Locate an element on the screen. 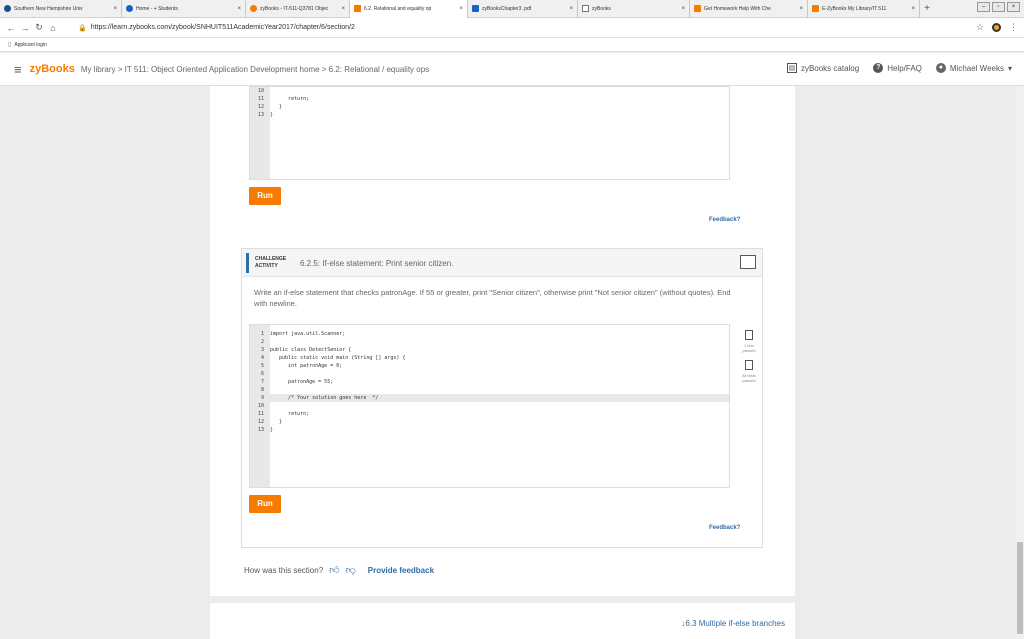 The width and height of the screenshot is (1024, 639). extension-icon is located at coordinates (996, 27).